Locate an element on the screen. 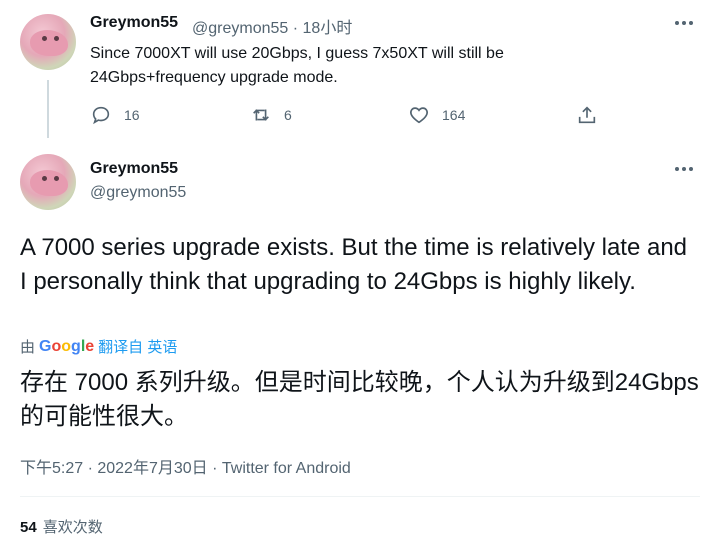  translation-attribution: 由 Google 翻译自 英语 is located at coordinates (98, 346).